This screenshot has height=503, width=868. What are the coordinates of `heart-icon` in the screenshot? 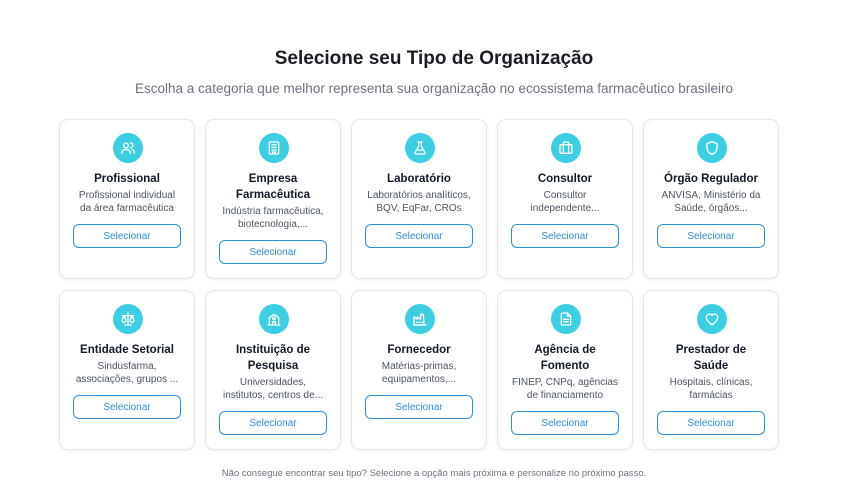 It's located at (712, 319).